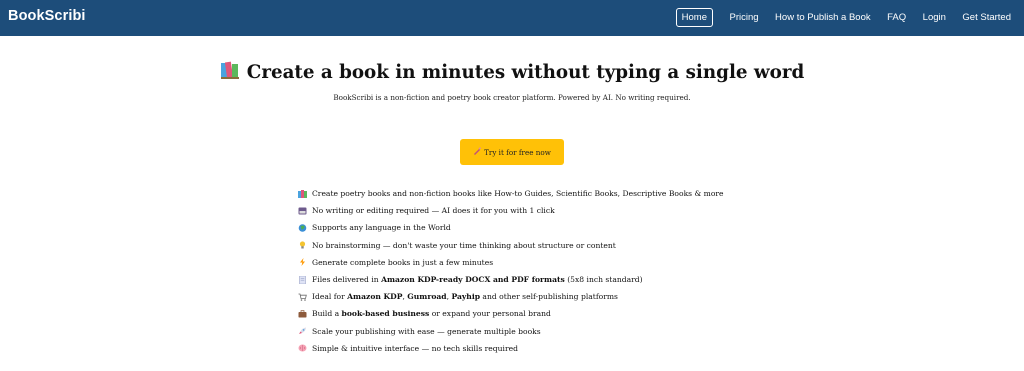  Describe the element at coordinates (549, 297) in the screenshot. I see `feature-text-segment: and other self-publishing platforms` at that location.